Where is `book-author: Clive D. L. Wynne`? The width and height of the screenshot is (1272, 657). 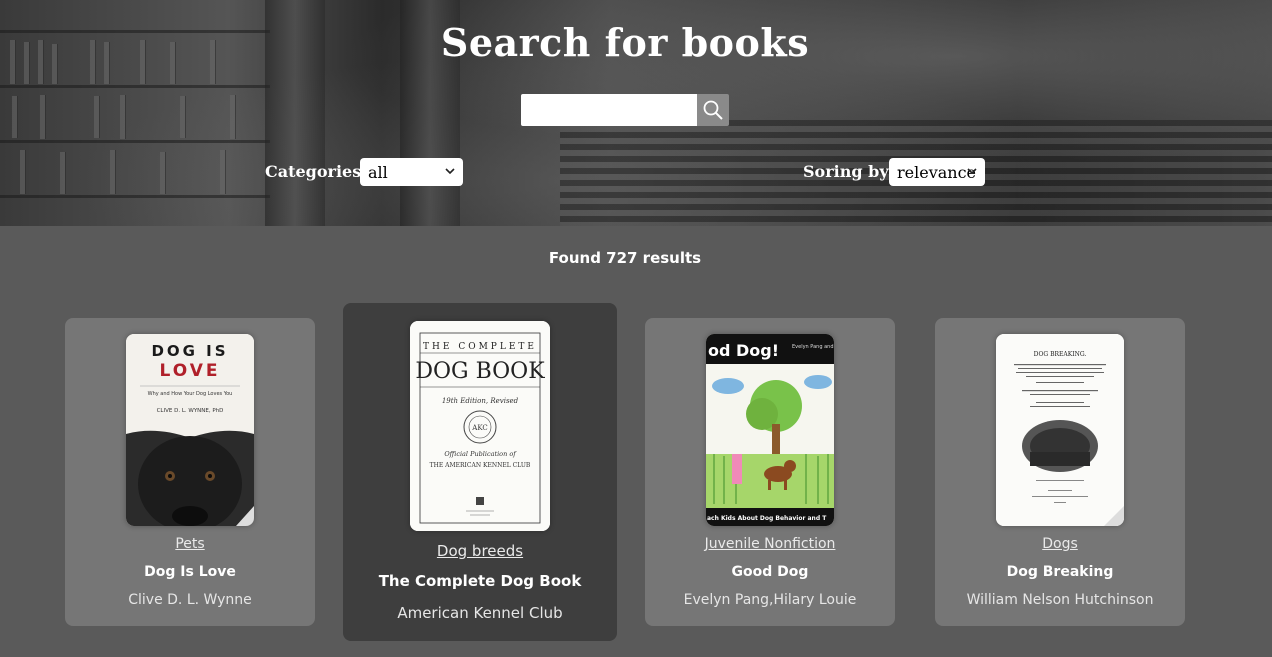
book-author: Clive D. L. Wynne is located at coordinates (190, 600).